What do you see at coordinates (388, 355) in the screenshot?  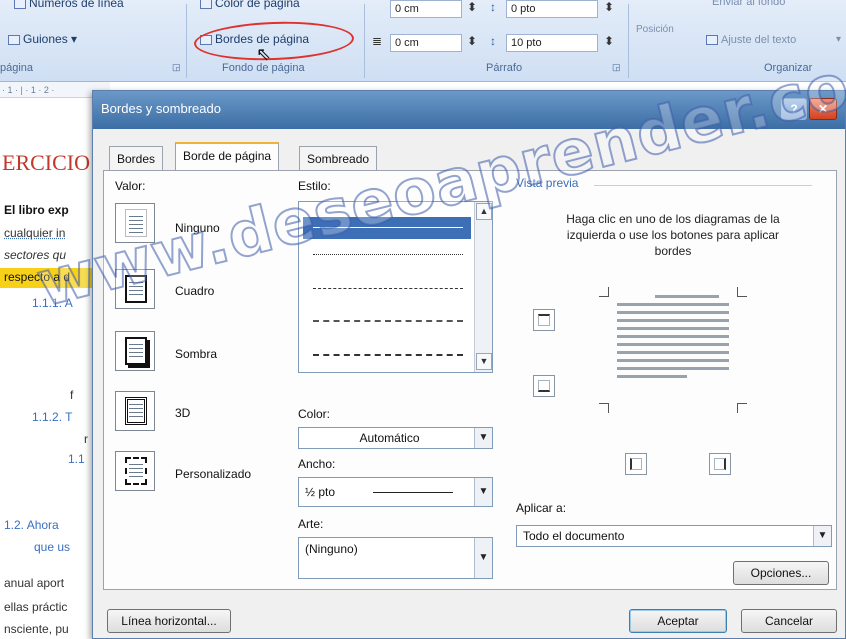 I see `style-dash-dot-line` at bounding box center [388, 355].